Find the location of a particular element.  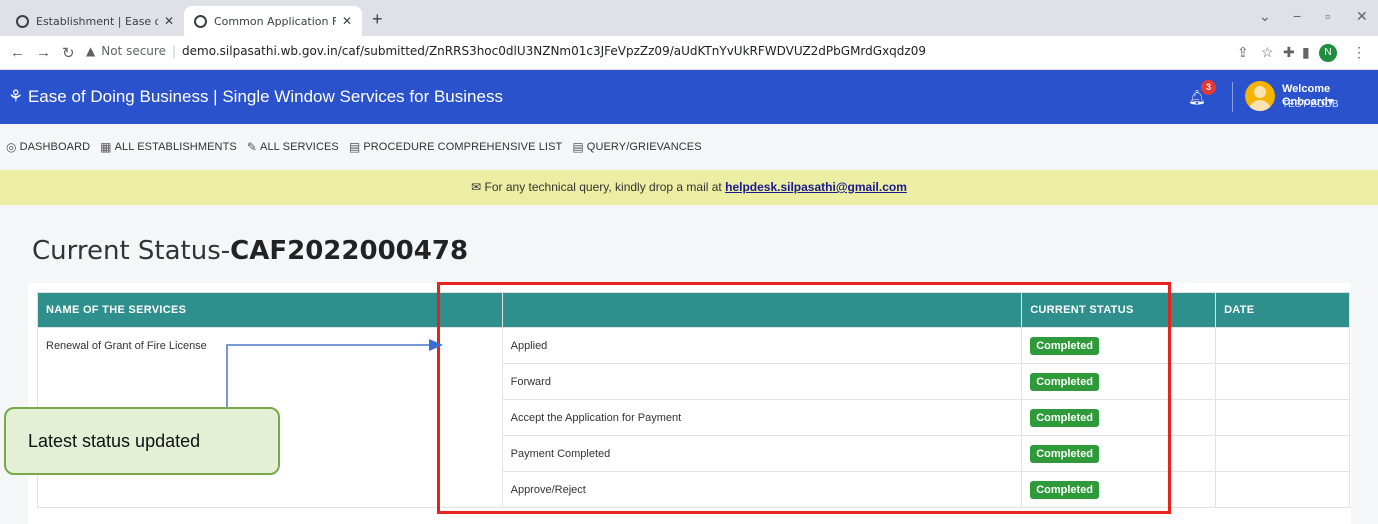

browser-tab-caf-preview: Common Application Form Previ ✕ is located at coordinates (273, 21).